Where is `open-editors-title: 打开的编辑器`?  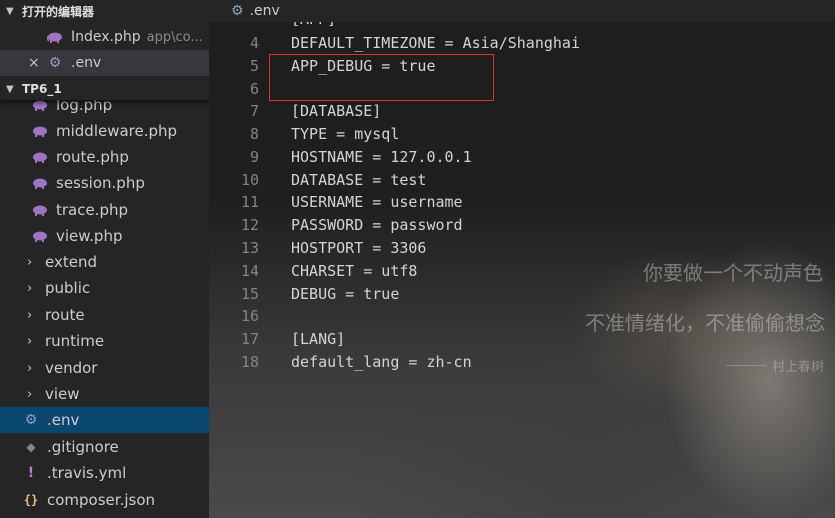 open-editors-title: 打开的编辑器 is located at coordinates (58, 11).